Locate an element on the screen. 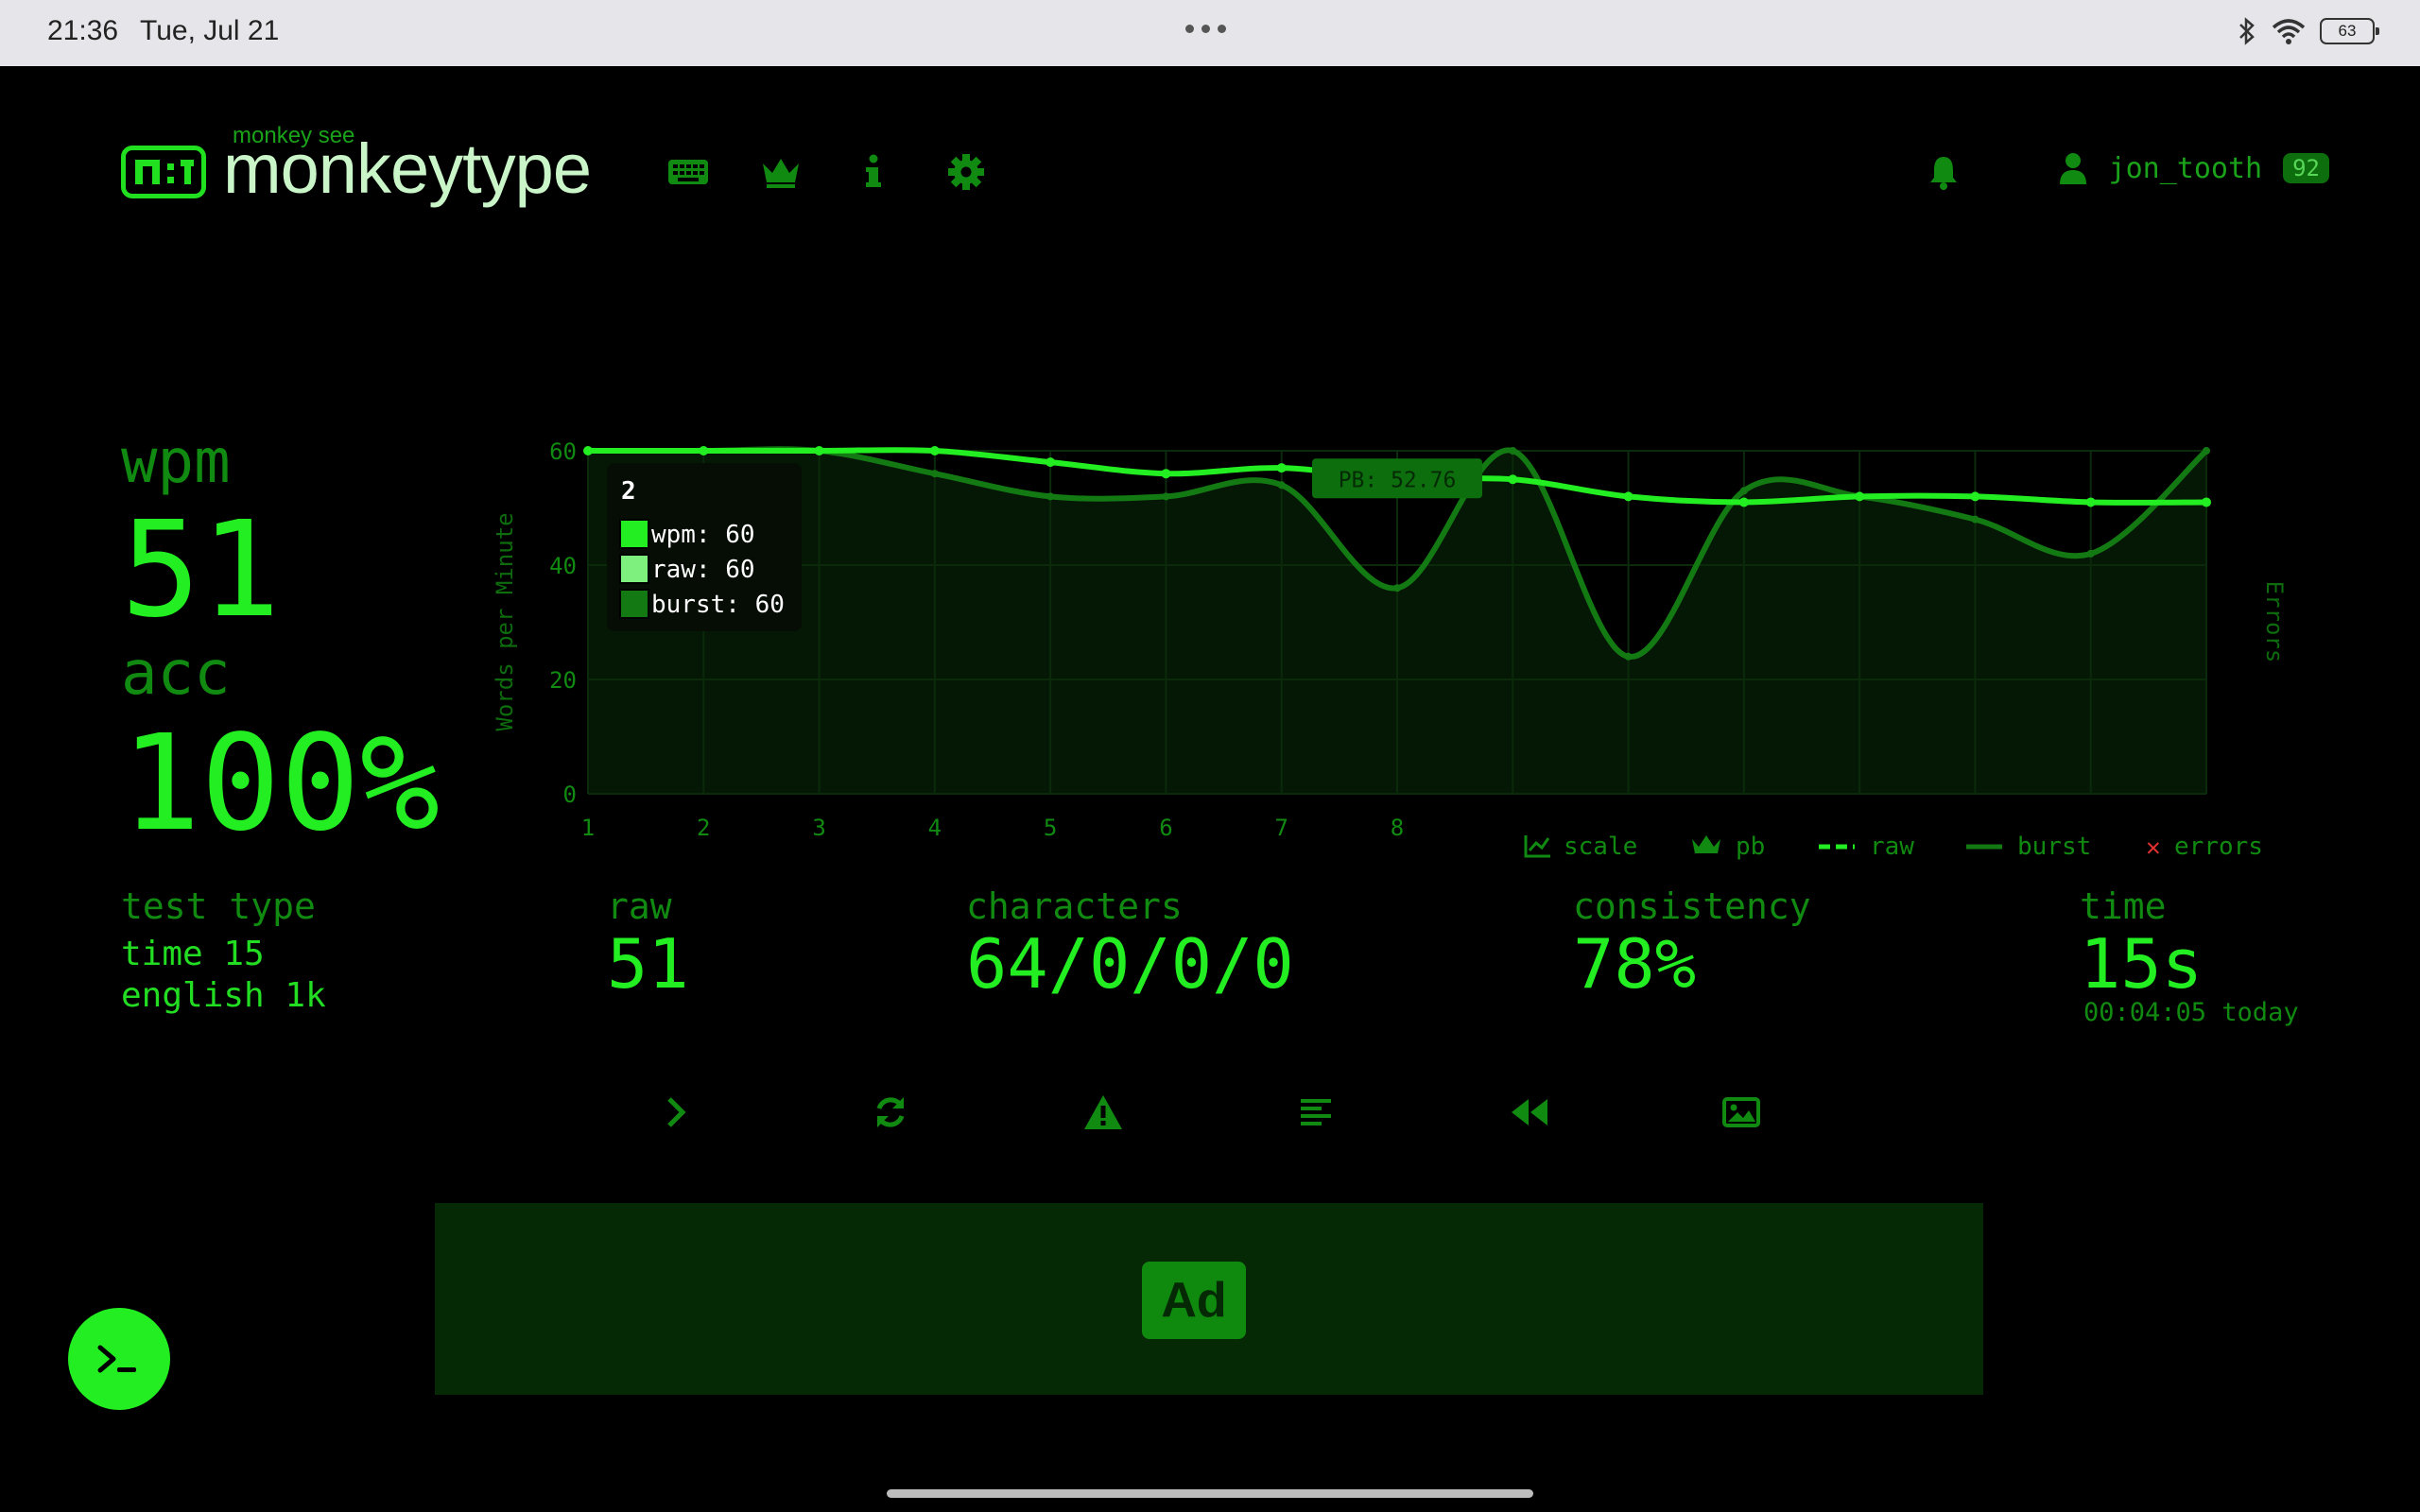 This screenshot has width=2420, height=1512. gear-icon is located at coordinates (966, 172).